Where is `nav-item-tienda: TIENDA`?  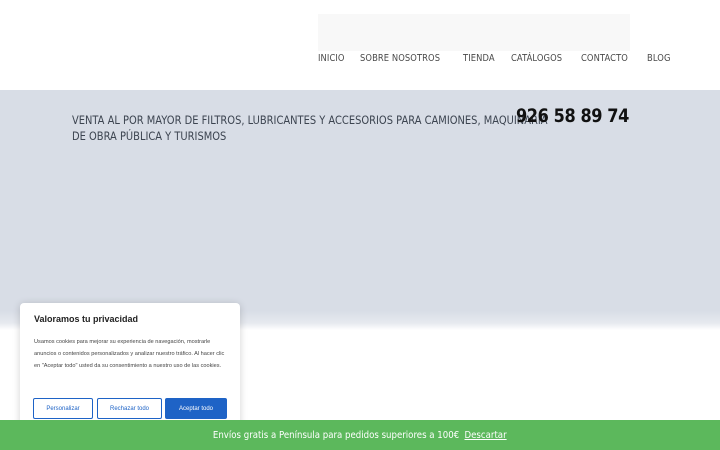
nav-item-tienda: TIENDA is located at coordinates (479, 59).